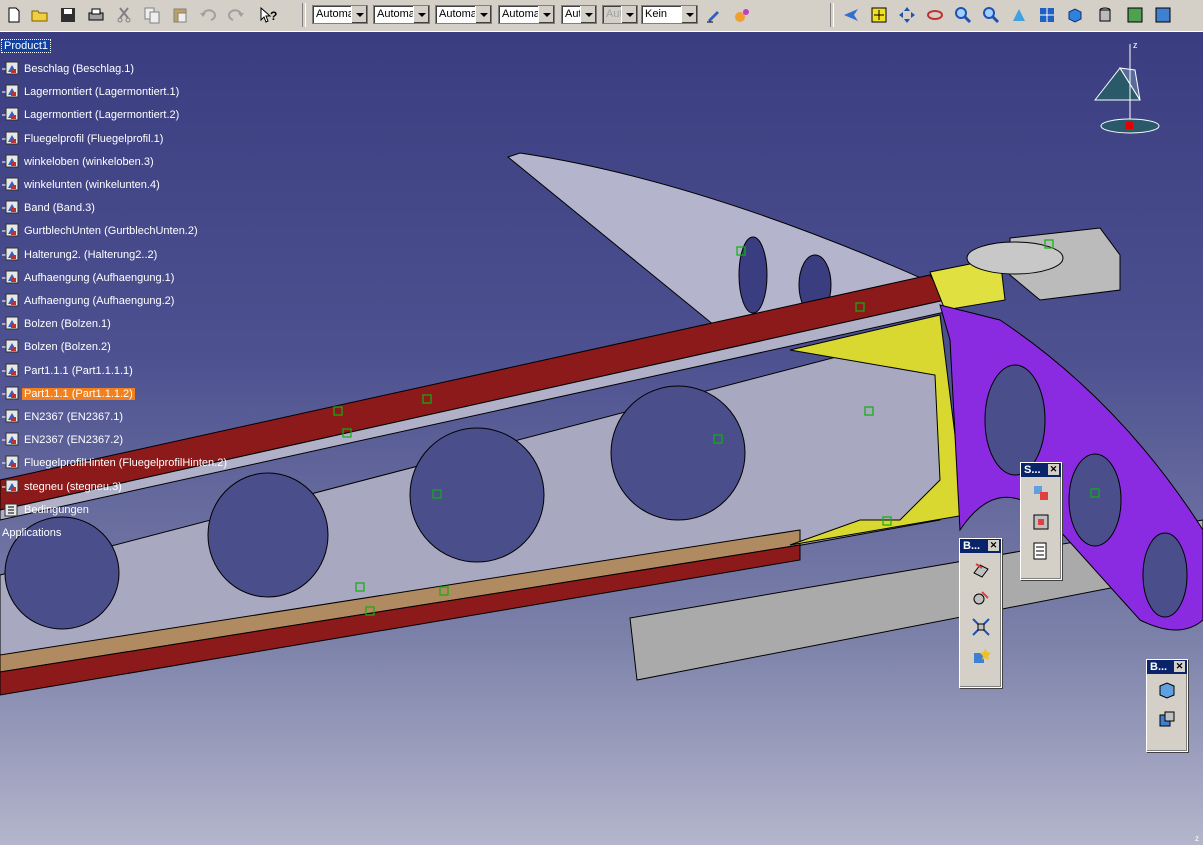  I want to click on tree-node: Bolzen (Bolzen.2), so click(57, 347).